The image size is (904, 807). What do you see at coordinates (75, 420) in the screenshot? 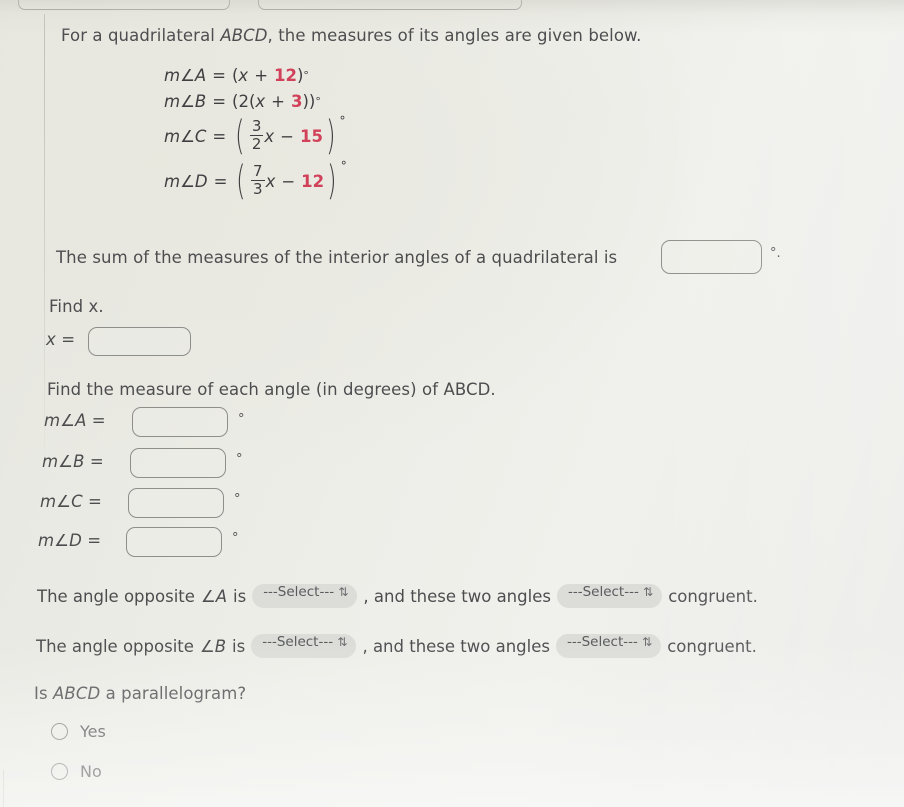
I see `angle-a-label: m∠A =` at bounding box center [75, 420].